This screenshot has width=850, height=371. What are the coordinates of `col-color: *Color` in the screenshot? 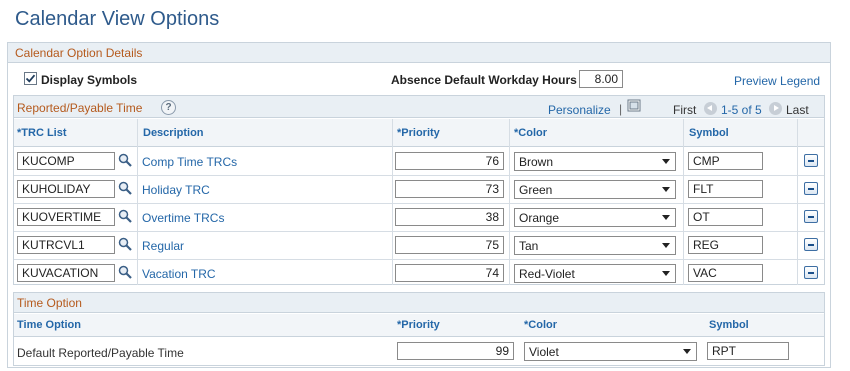 It's located at (530, 133).